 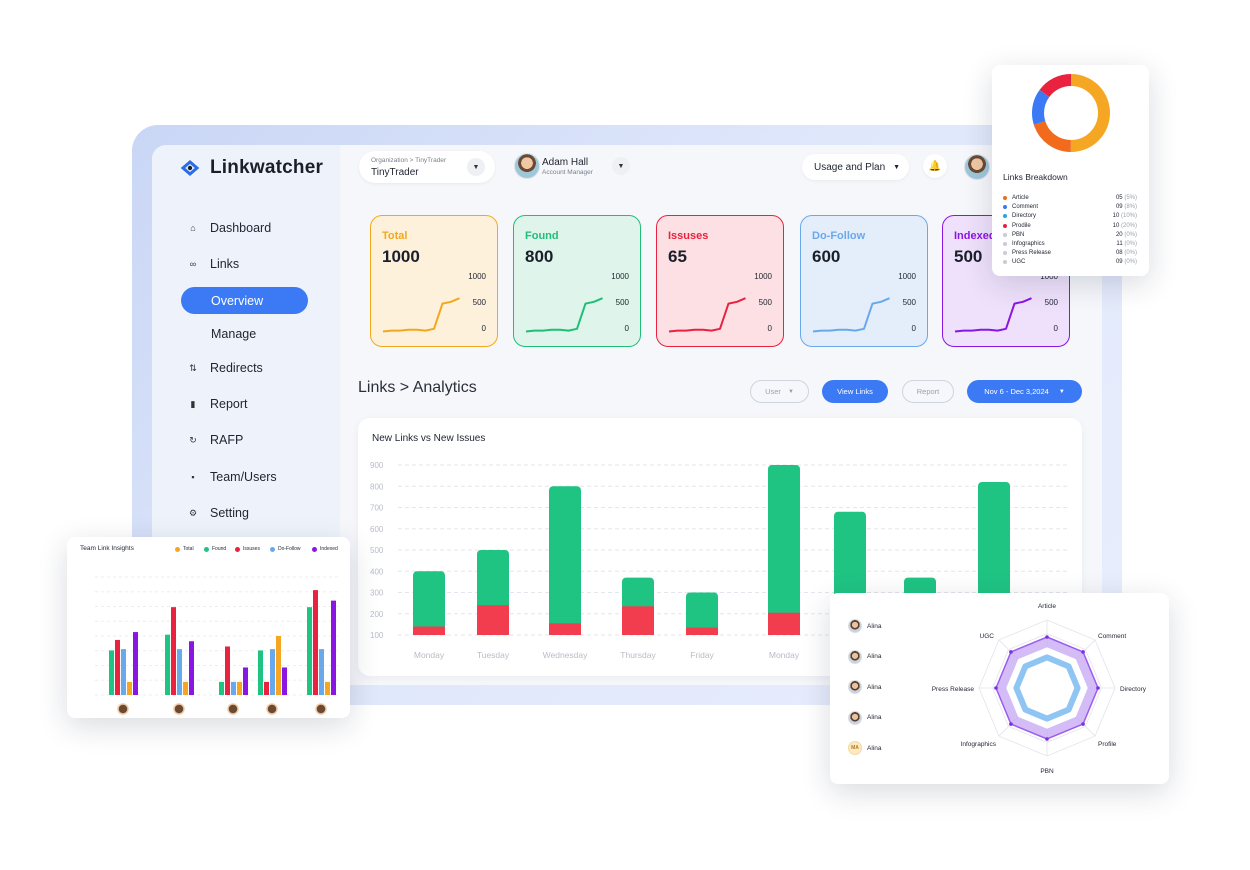 What do you see at coordinates (377, 550) in the screenshot?
I see `y-tick-label: 500` at bounding box center [377, 550].